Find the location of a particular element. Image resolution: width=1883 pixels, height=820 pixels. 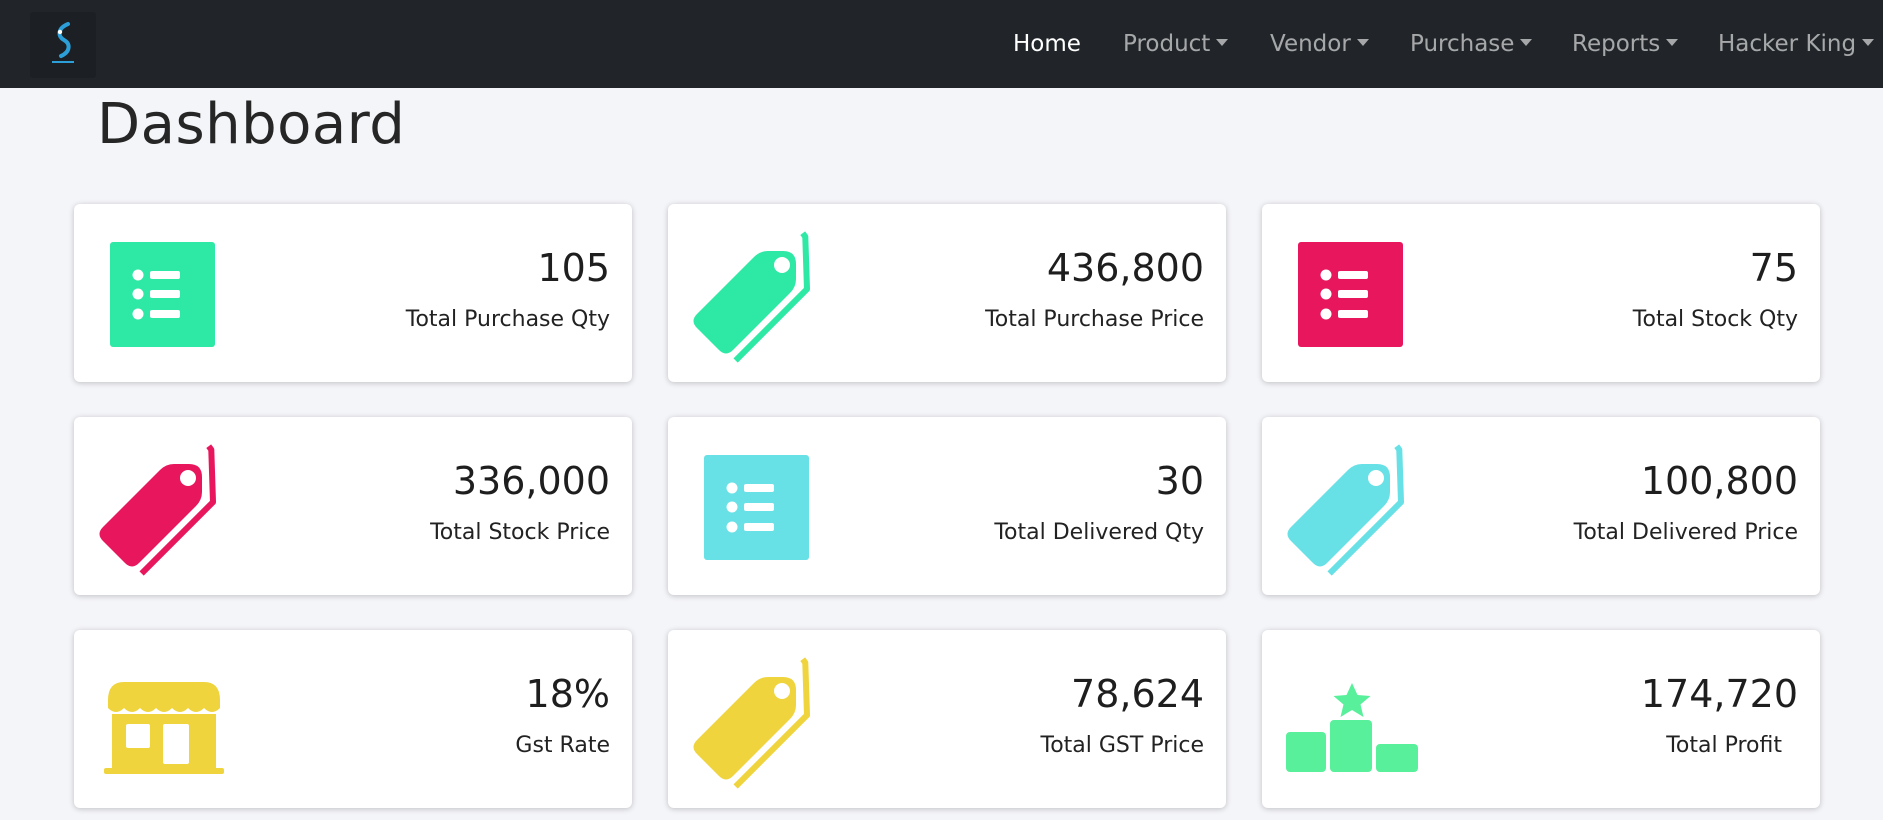

stat-value: 30 is located at coordinates (1179, 481).